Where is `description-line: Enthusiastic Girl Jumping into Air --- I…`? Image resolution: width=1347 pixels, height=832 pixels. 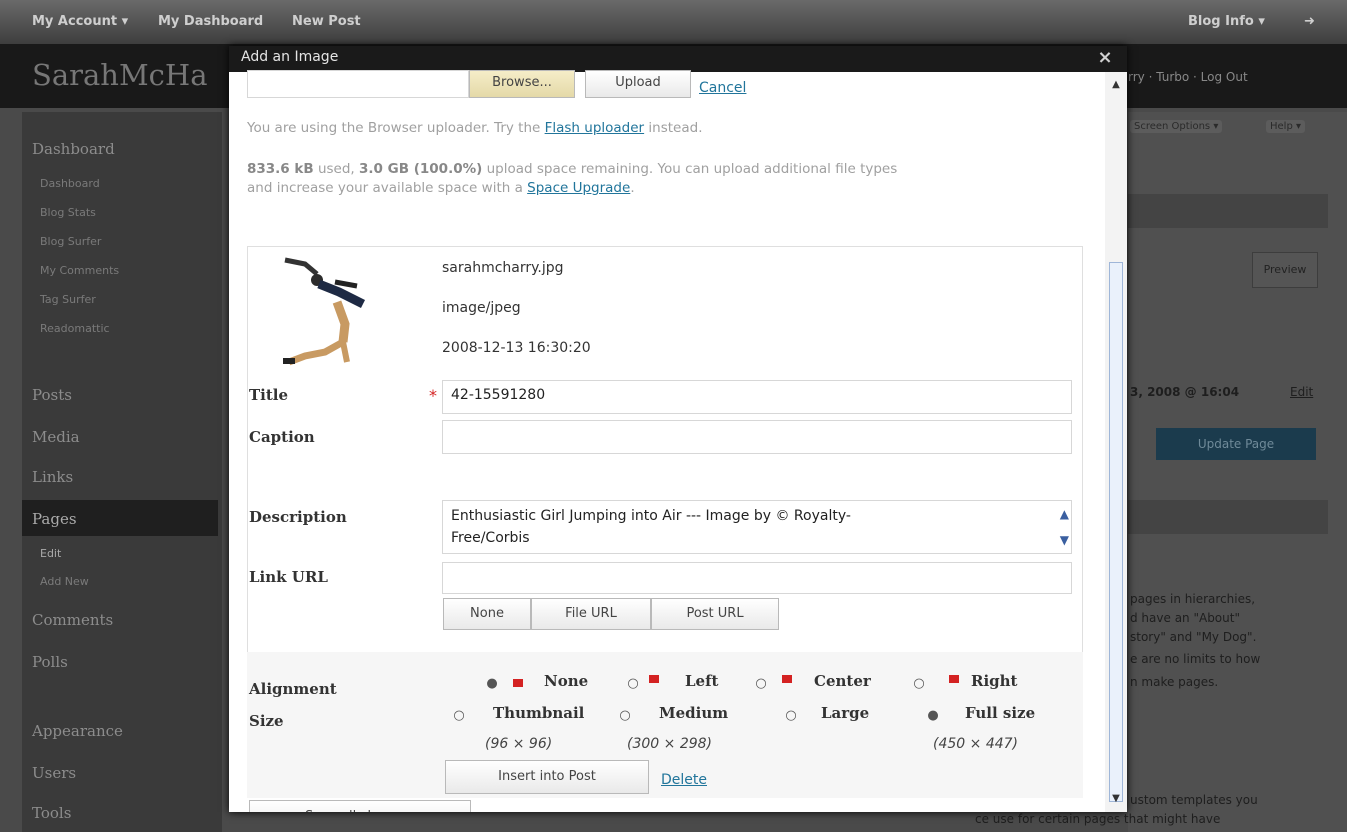
description-line: Enthusiastic Girl Jumping into Air --- I… is located at coordinates (651, 516).